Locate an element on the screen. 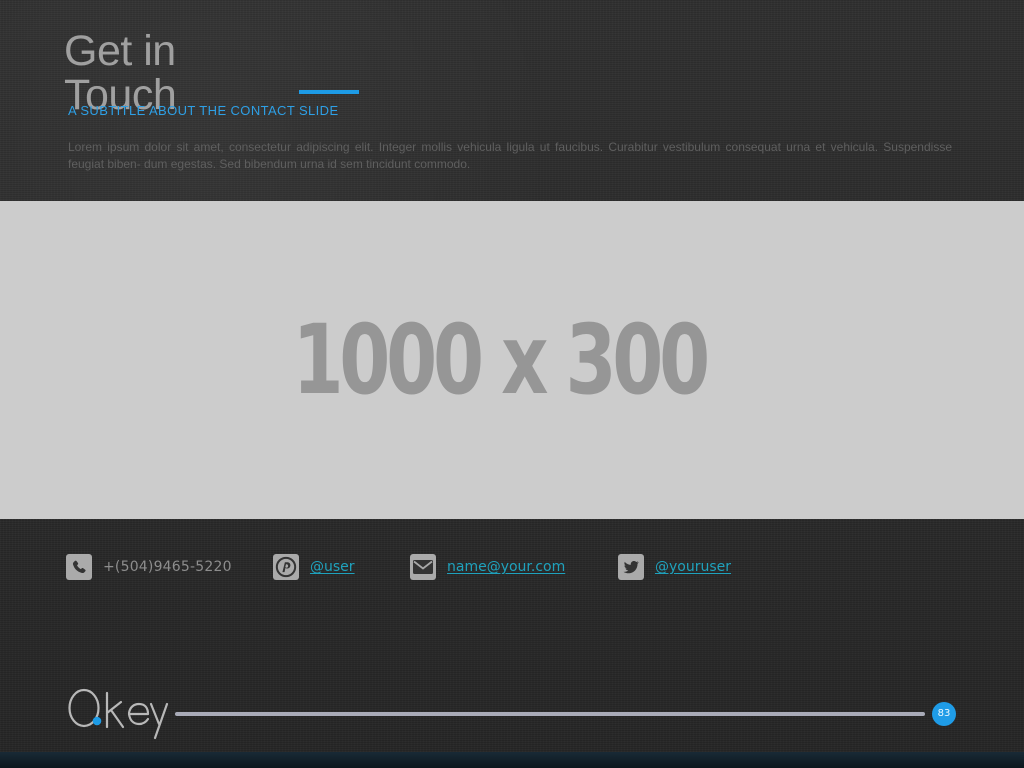  image-placeholder-label: 1000 x 300 is located at coordinates (501, 360).